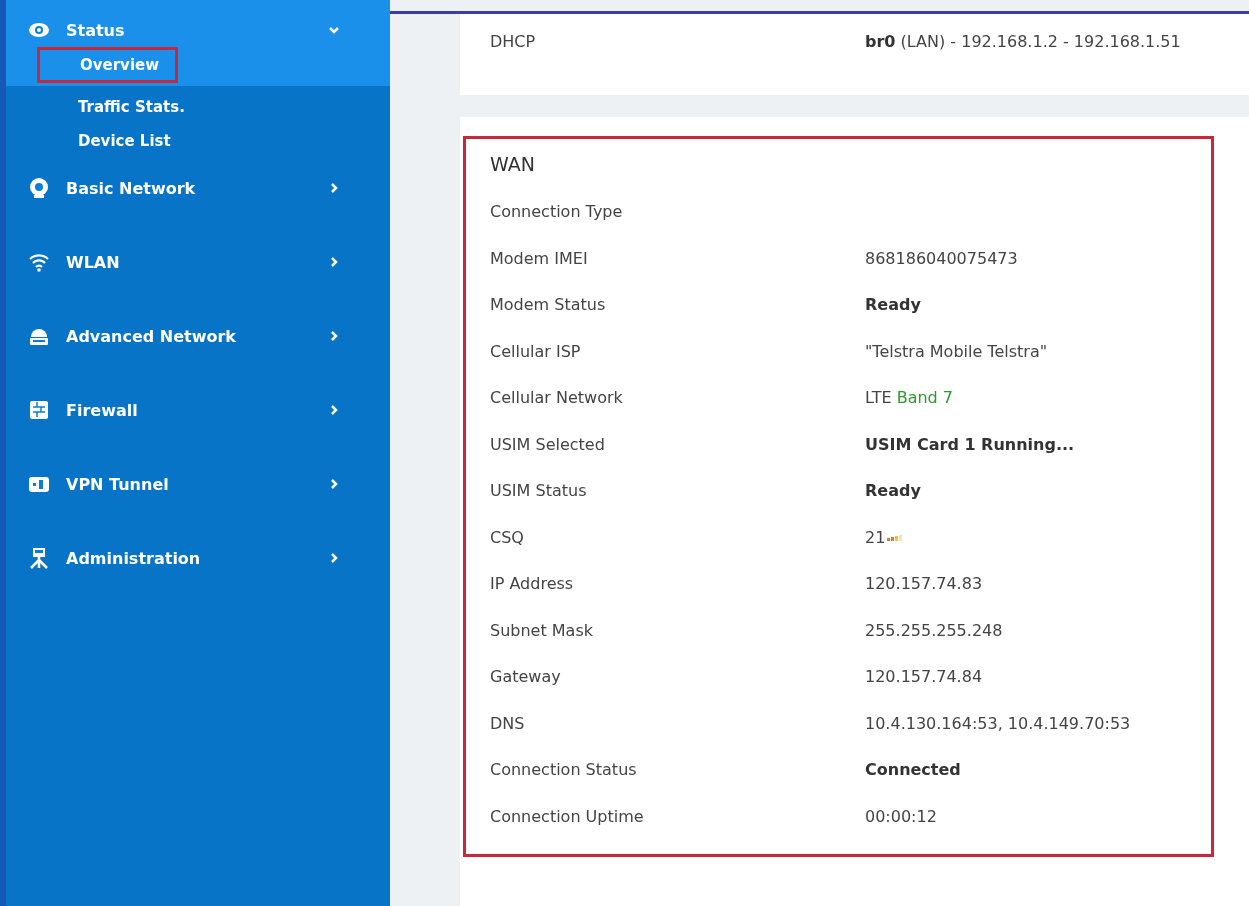 The height and width of the screenshot is (906, 1249). What do you see at coordinates (956, 351) in the screenshot?
I see `field-value: "Telstra Mobile Telstra"` at bounding box center [956, 351].